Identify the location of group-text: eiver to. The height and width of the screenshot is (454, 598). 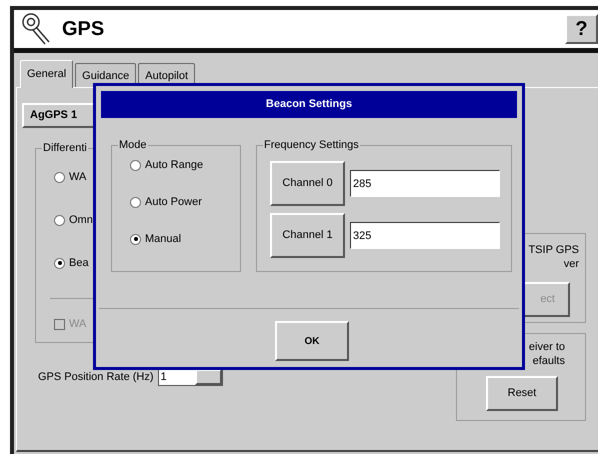
(546, 347).